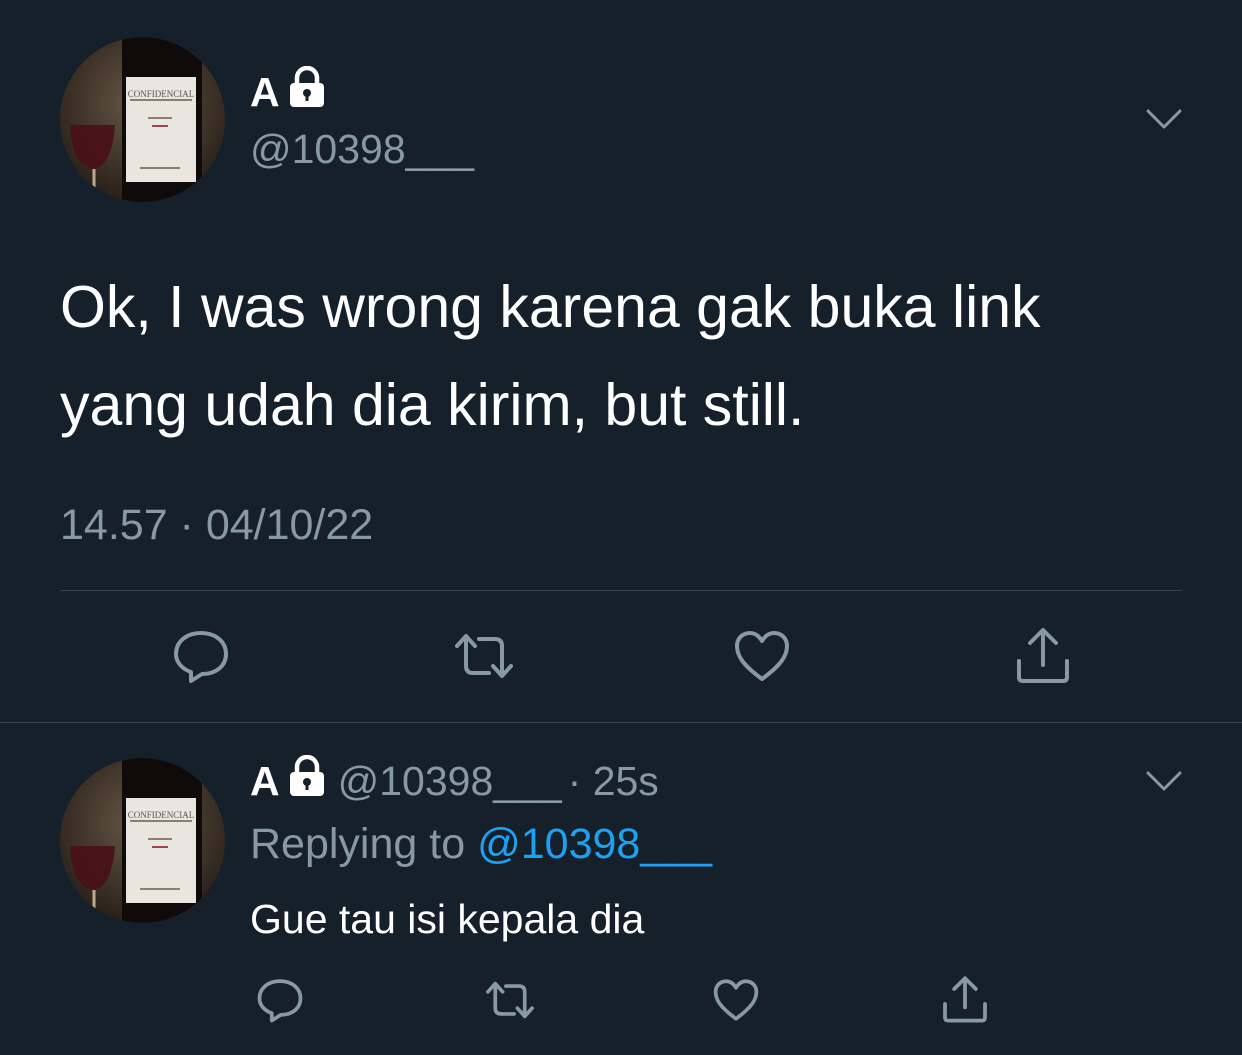 The height and width of the screenshot is (1055, 1242). What do you see at coordinates (613, 781) in the screenshot?
I see `time-ago: · 25s` at bounding box center [613, 781].